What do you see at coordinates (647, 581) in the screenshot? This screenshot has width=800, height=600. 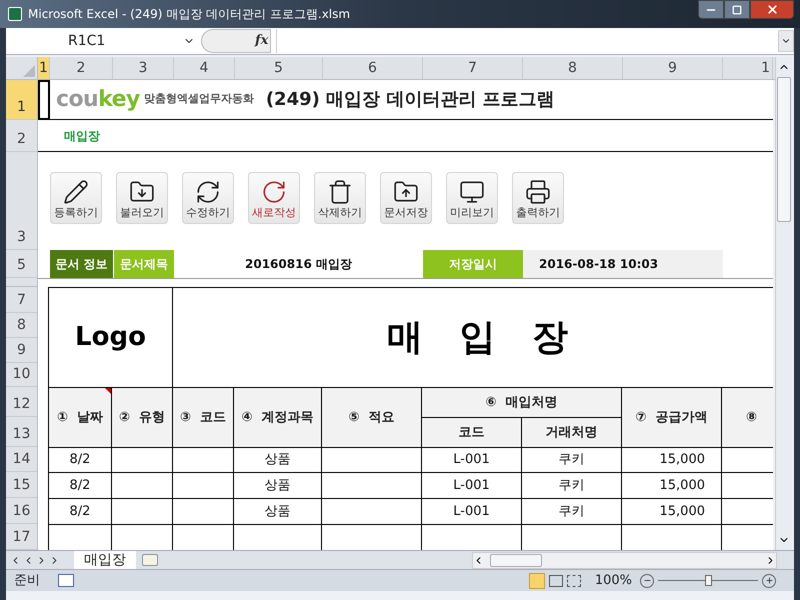 I see `zoom-out-icon` at bounding box center [647, 581].